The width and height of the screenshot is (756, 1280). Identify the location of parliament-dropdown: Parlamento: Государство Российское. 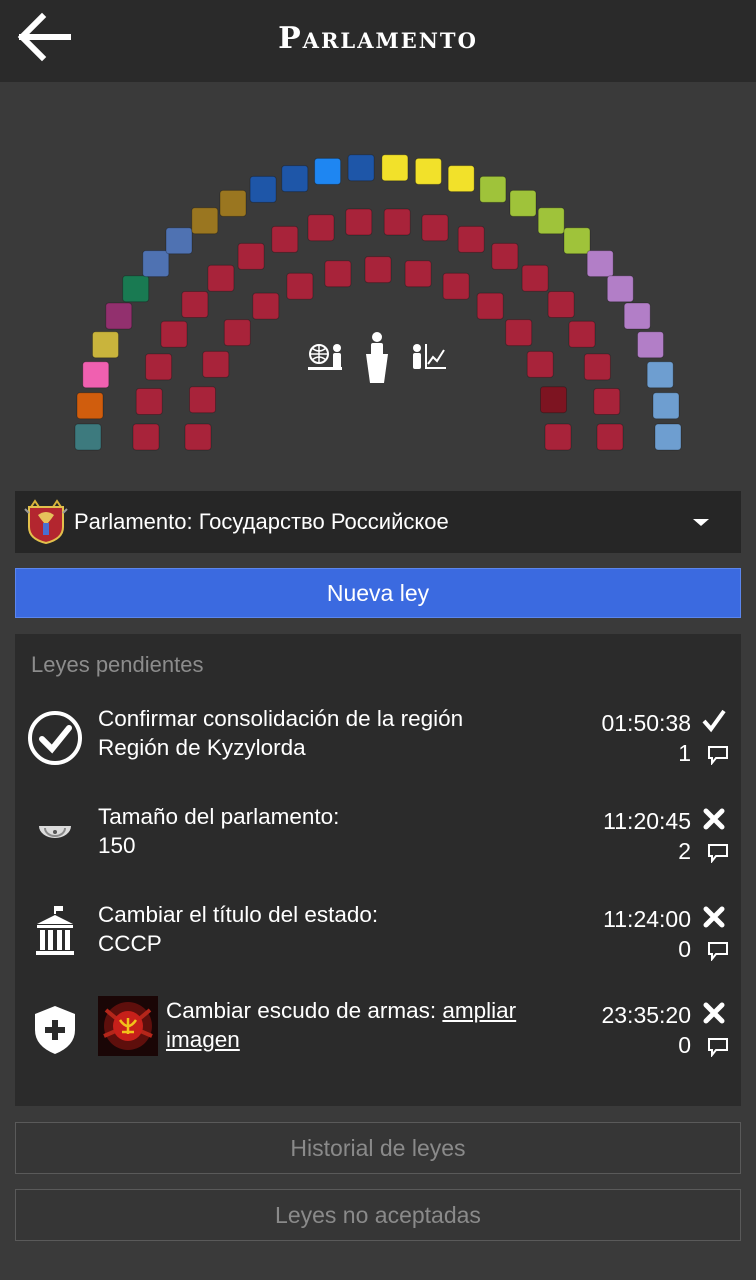
(378, 522).